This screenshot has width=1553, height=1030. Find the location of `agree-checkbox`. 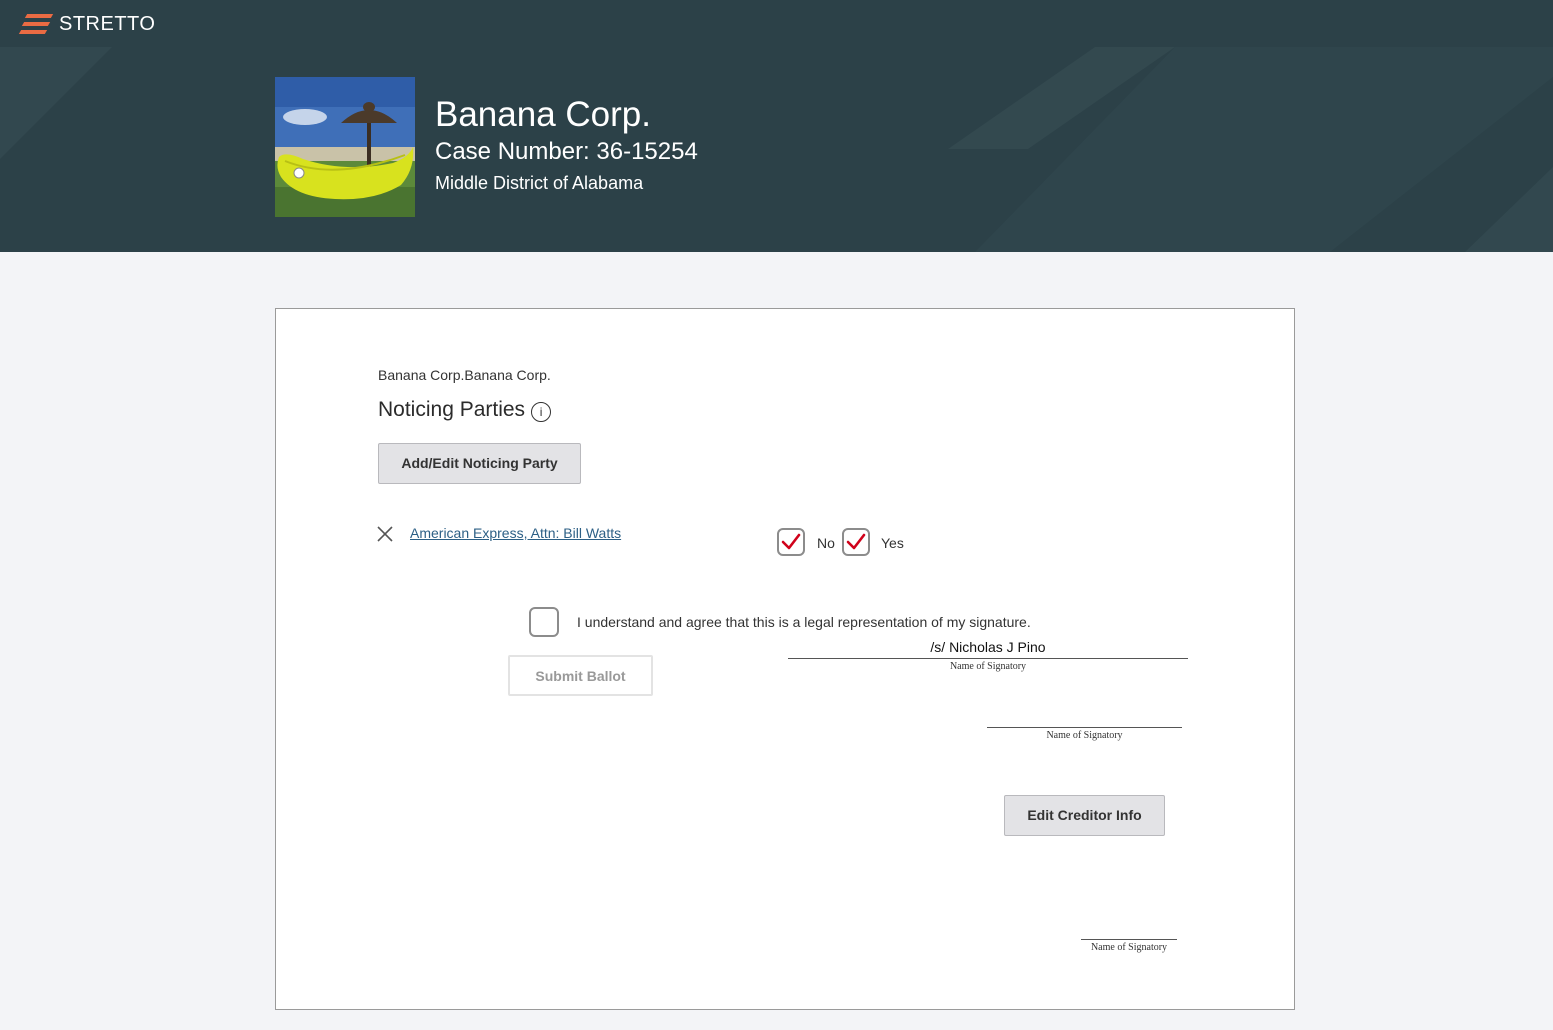

agree-checkbox is located at coordinates (544, 622).